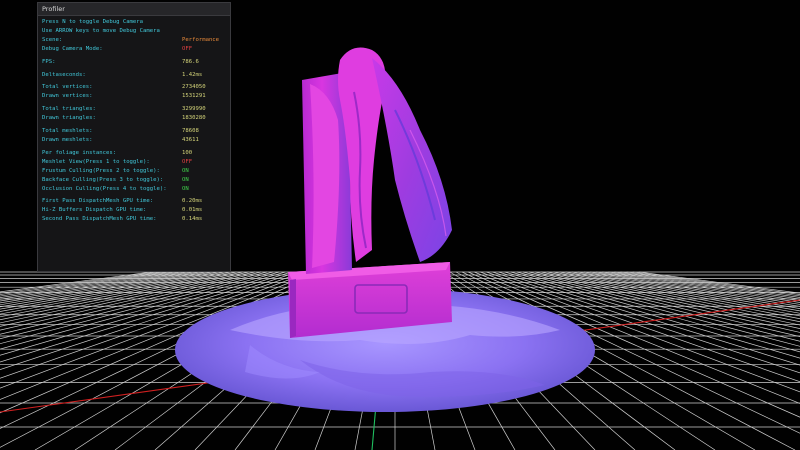  Describe the element at coordinates (79, 152) in the screenshot. I see `stat-label: Per foliage instances:` at that location.